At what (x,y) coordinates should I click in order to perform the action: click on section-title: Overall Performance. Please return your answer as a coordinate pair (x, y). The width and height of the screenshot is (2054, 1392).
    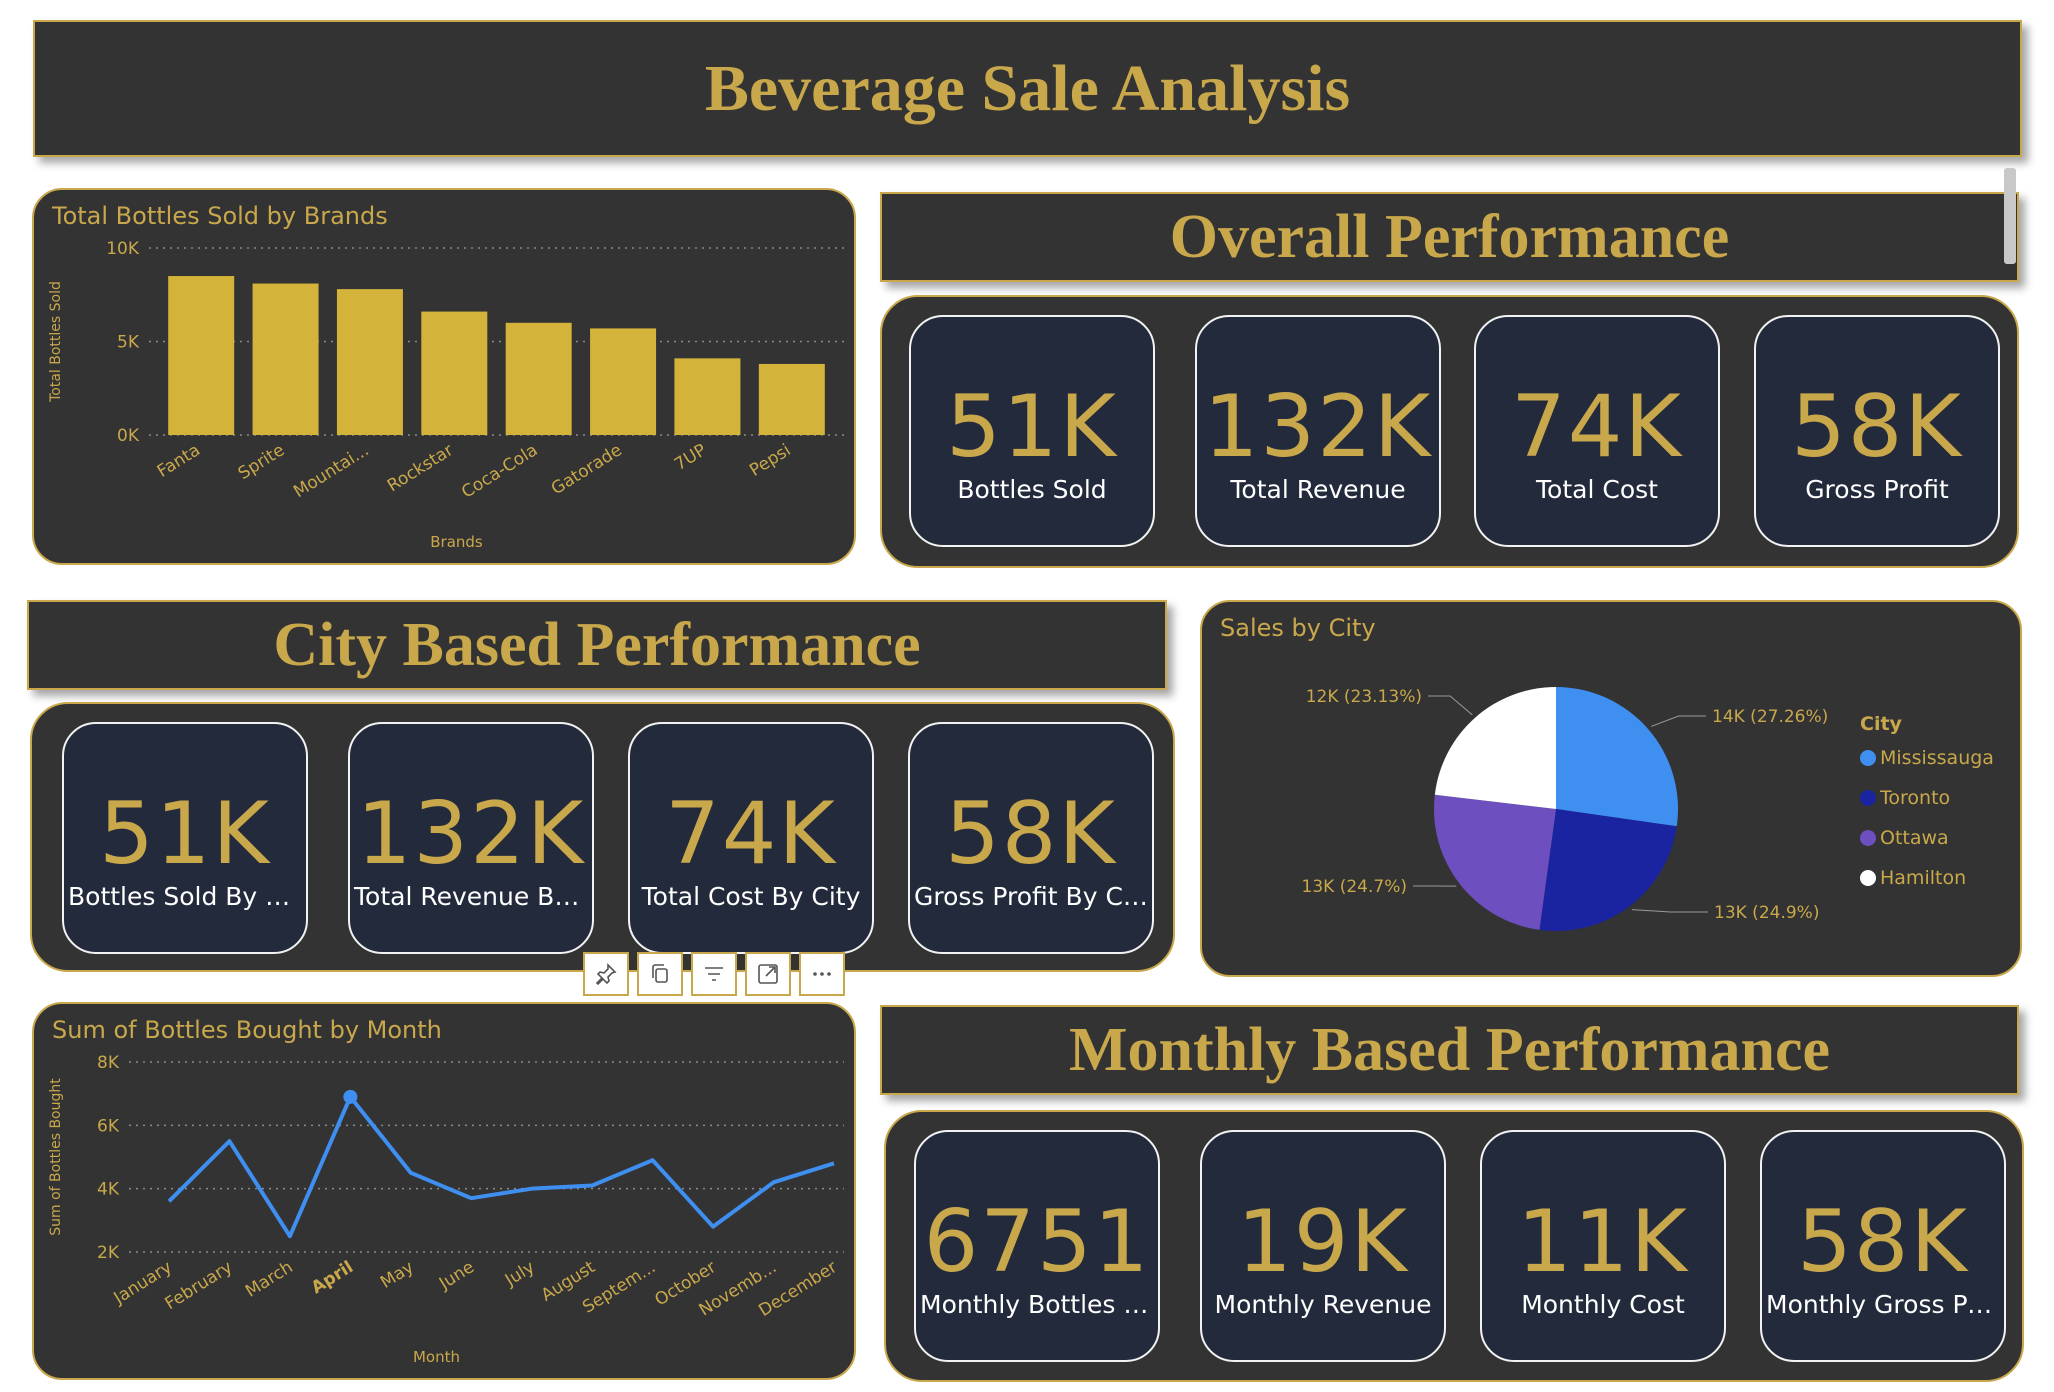
    Looking at the image, I should click on (1449, 236).